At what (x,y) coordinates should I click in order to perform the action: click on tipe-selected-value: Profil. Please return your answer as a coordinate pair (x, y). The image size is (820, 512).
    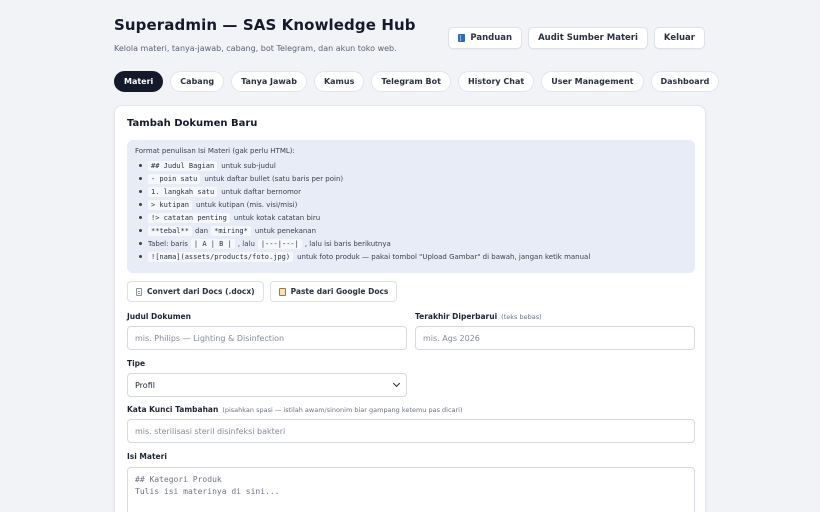
    Looking at the image, I should click on (145, 385).